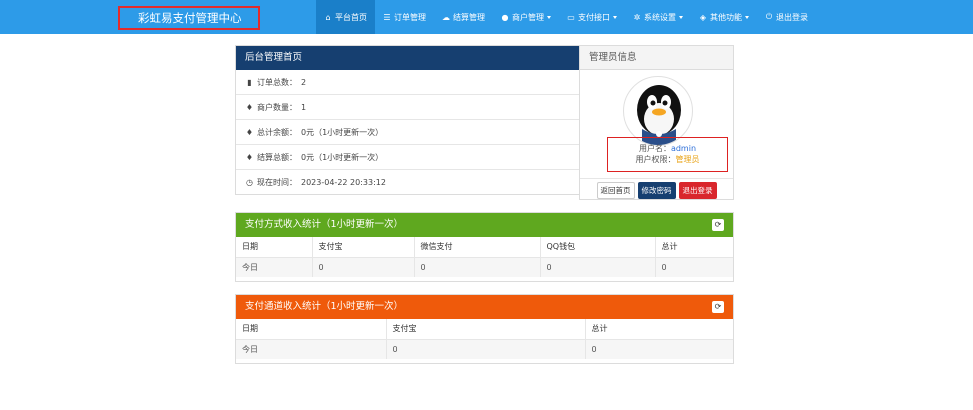 The width and height of the screenshot is (973, 410). I want to click on cloud-icon: ☁, so click(446, 17).